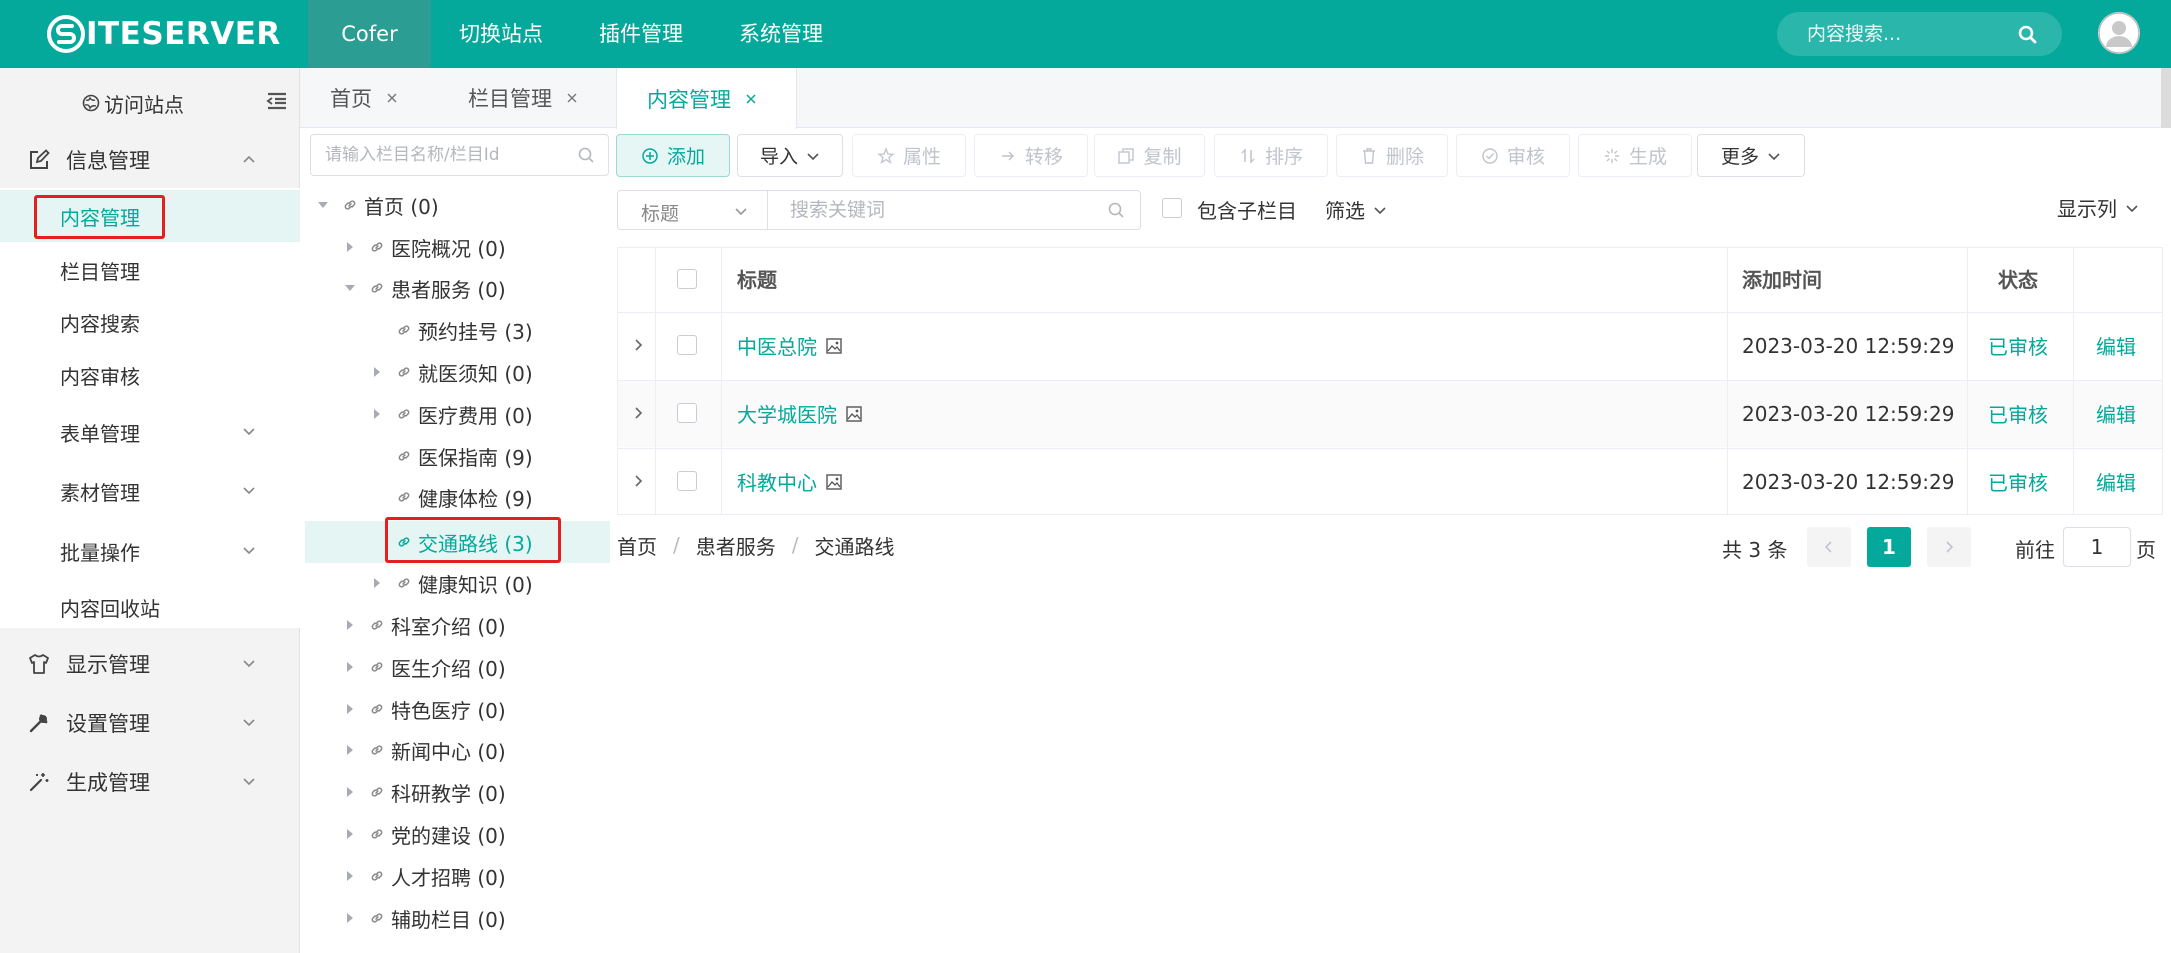  Describe the element at coordinates (2166, 98) in the screenshot. I see `tab-scrollbar` at that location.